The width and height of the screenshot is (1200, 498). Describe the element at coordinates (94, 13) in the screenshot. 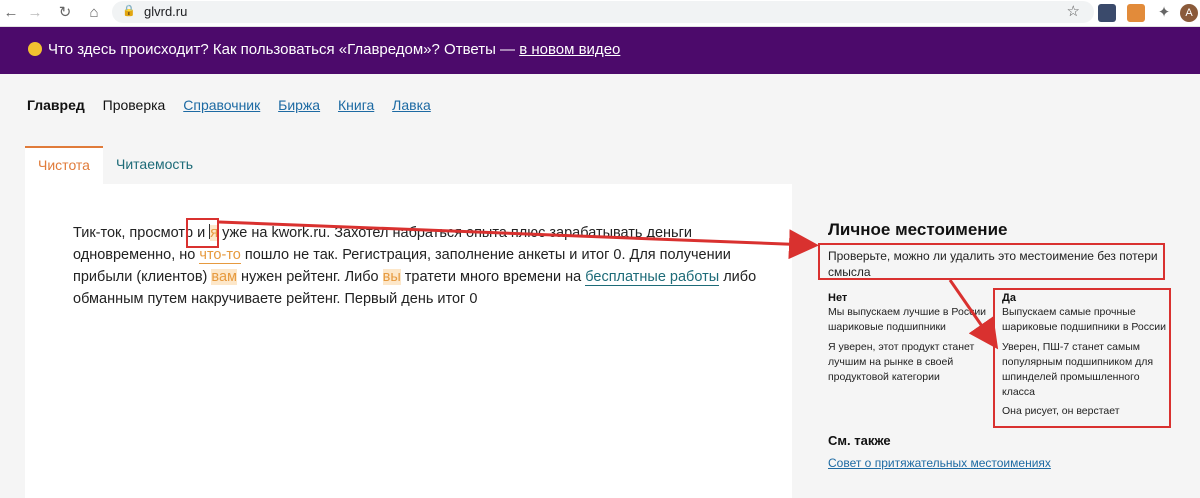

I see `home-icon: ⌂` at that location.